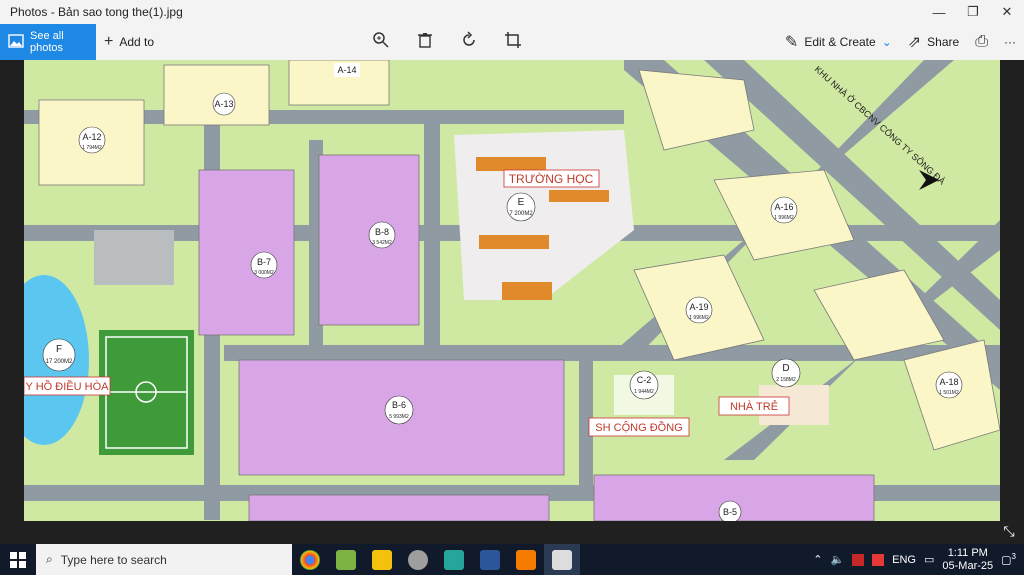 This screenshot has height=575, width=1024. I want to click on lot-b8-area: 3 542M2, so click(382, 243).